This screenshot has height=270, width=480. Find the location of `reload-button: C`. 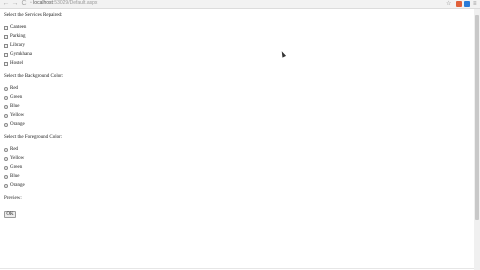

reload-button: C is located at coordinates (24, 4).